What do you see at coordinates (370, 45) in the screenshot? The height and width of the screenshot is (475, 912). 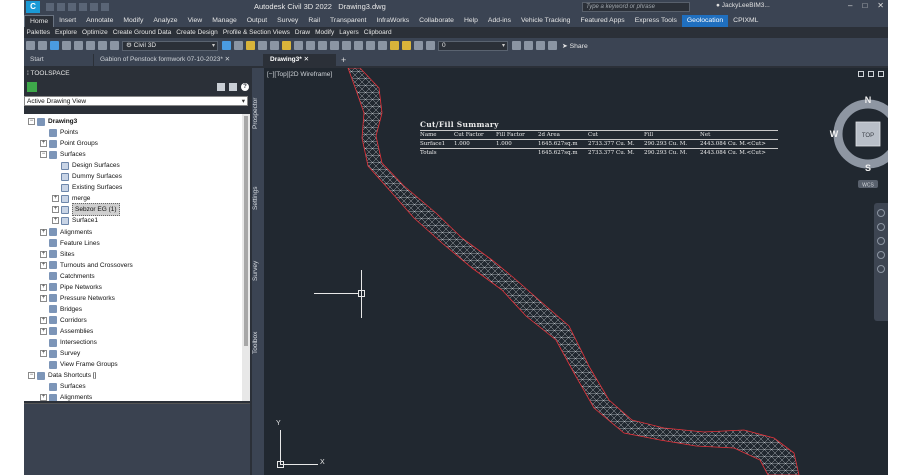 I see `draw-icon` at bounding box center [370, 45].